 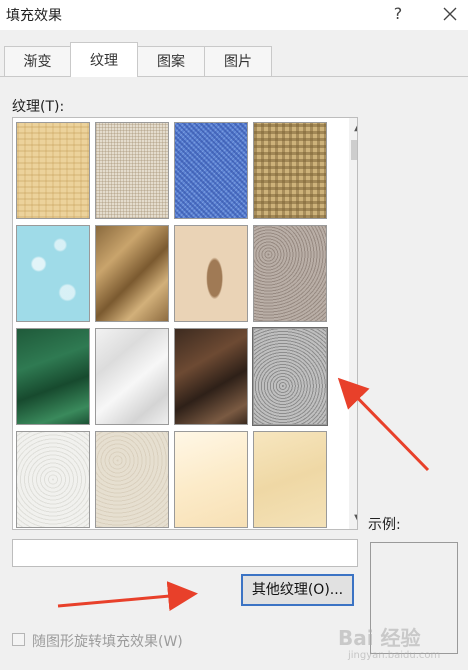 What do you see at coordinates (211, 376) in the screenshot?
I see `texture-brown-marble` at bounding box center [211, 376].